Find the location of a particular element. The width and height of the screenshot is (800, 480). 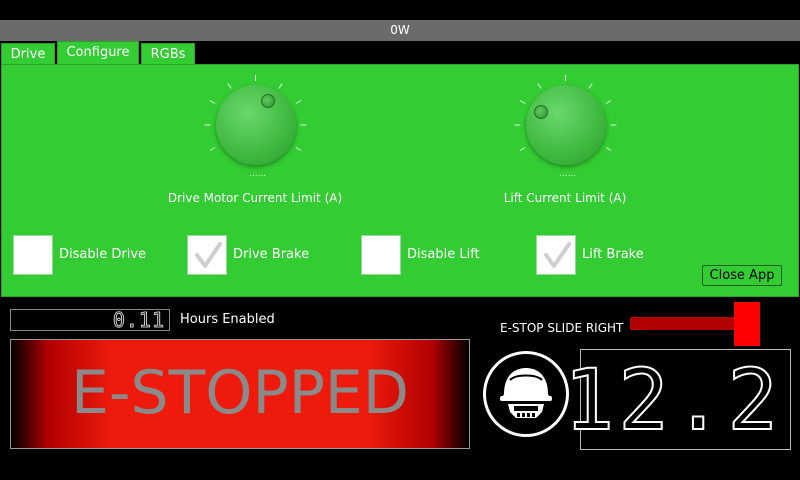

drive-current-knob is located at coordinates (256, 125).